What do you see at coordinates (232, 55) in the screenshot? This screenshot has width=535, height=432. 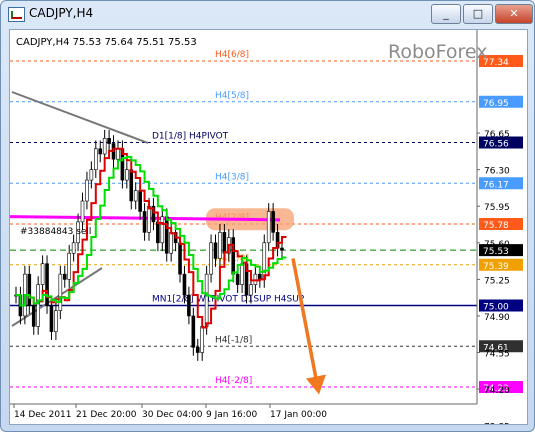 I see `level-label: H4[6/8]` at bounding box center [232, 55].